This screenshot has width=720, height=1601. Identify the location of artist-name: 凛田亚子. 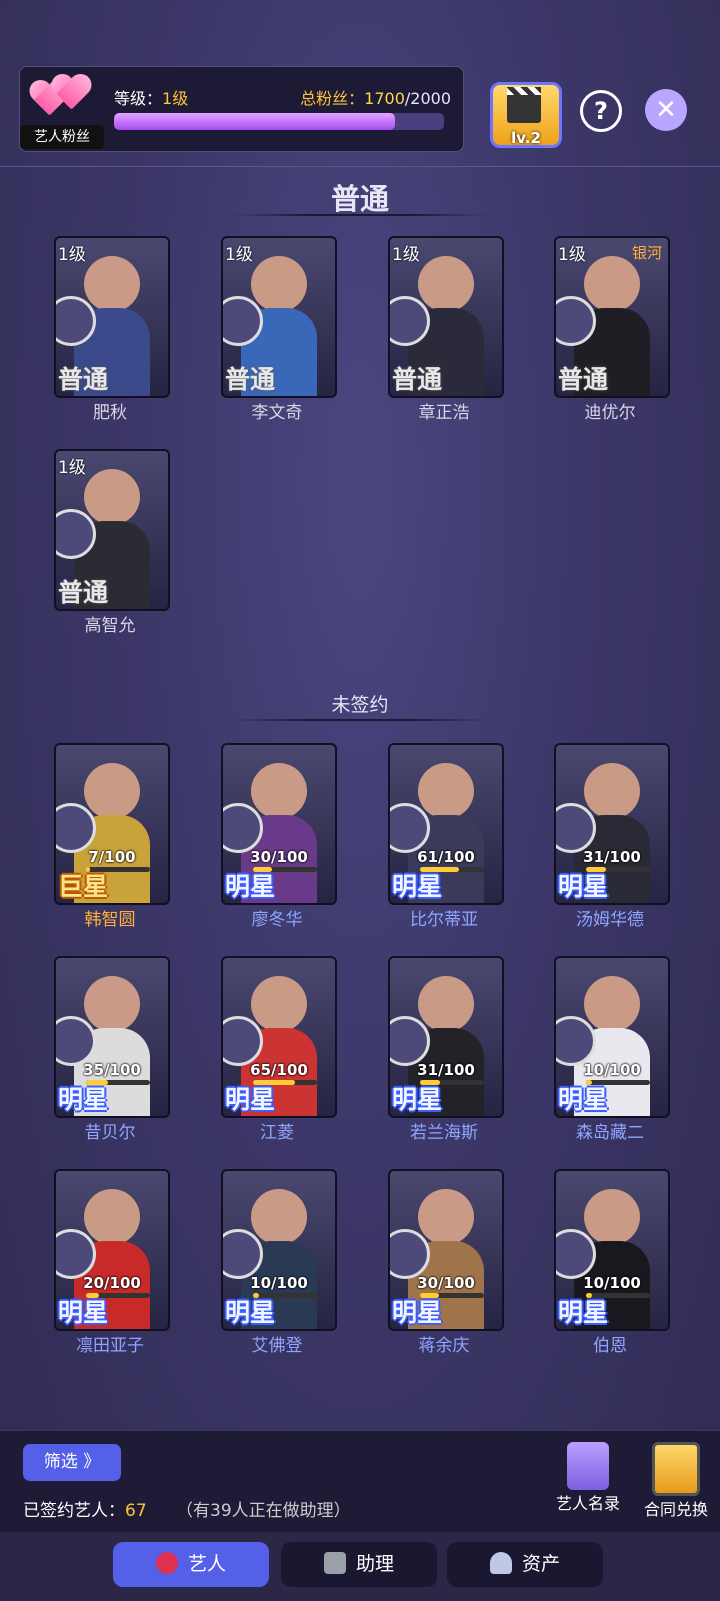
(110, 1346).